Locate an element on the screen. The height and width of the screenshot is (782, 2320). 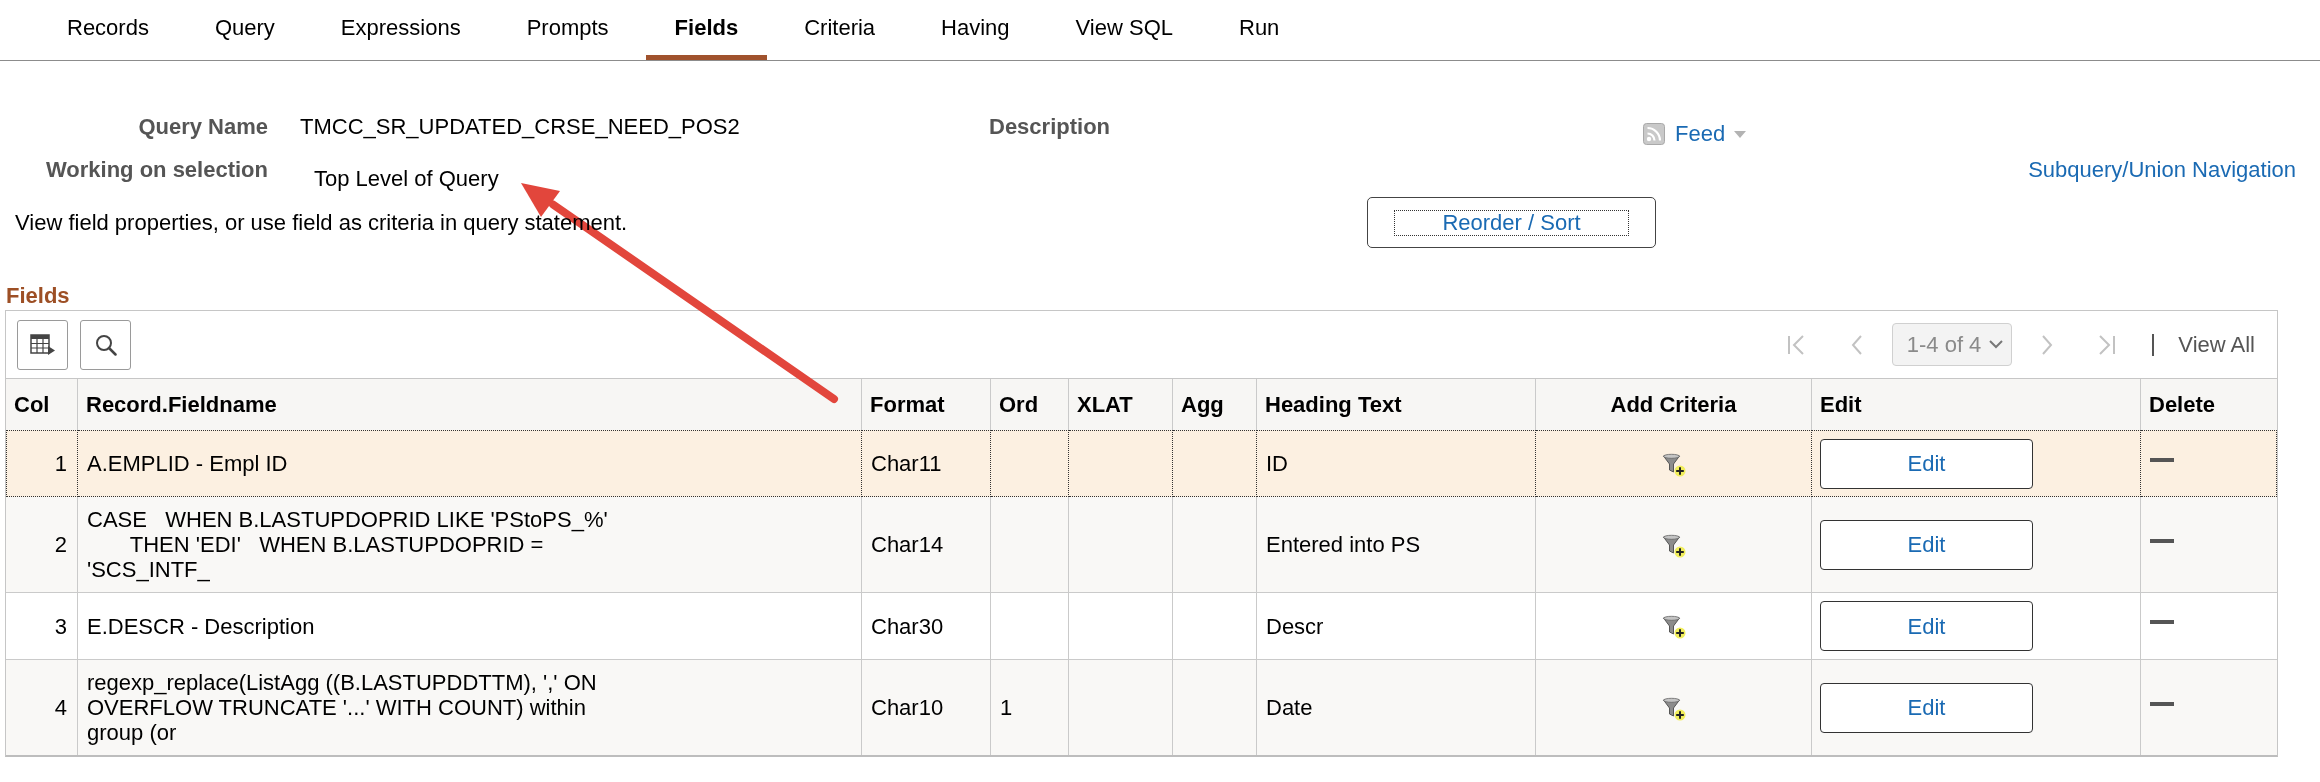
table-cell: Entered into PS is located at coordinates (1396, 544).